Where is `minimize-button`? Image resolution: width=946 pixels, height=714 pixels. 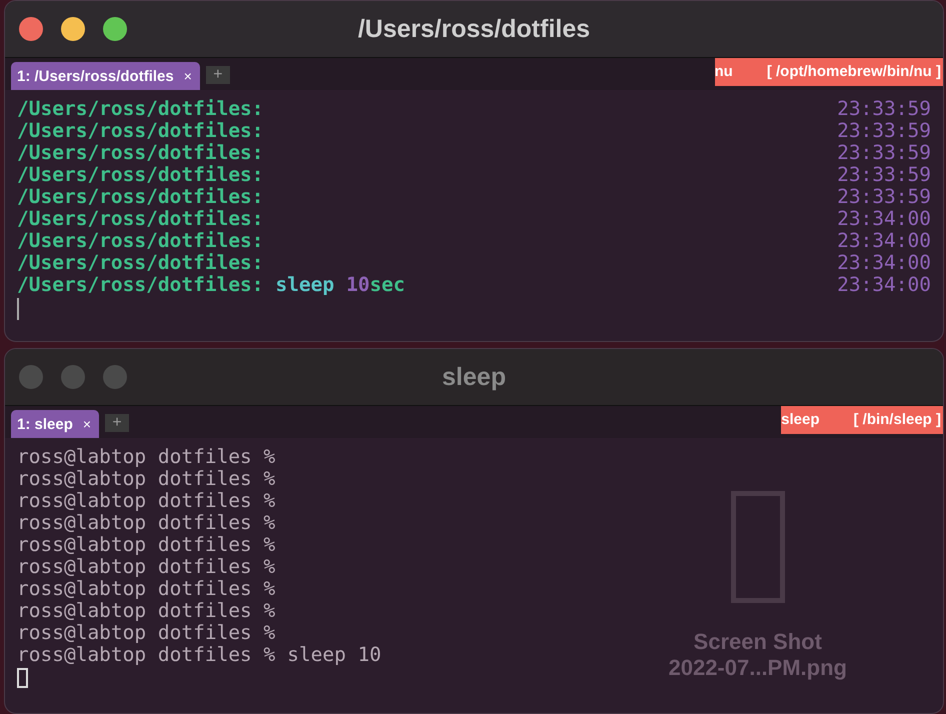 minimize-button is located at coordinates (73, 29).